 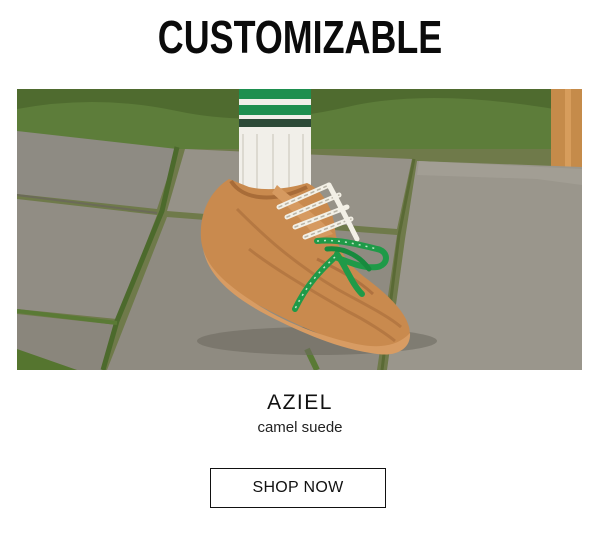 I want to click on product-variant: camel suede, so click(x=300, y=427).